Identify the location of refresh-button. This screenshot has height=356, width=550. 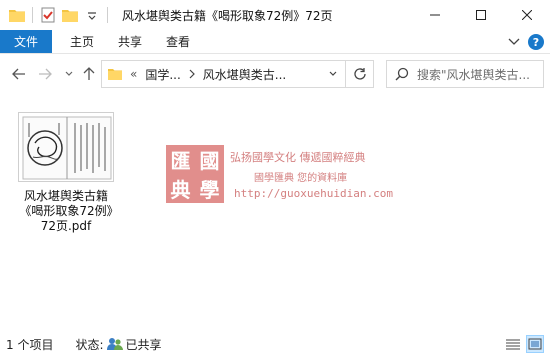
(360, 74).